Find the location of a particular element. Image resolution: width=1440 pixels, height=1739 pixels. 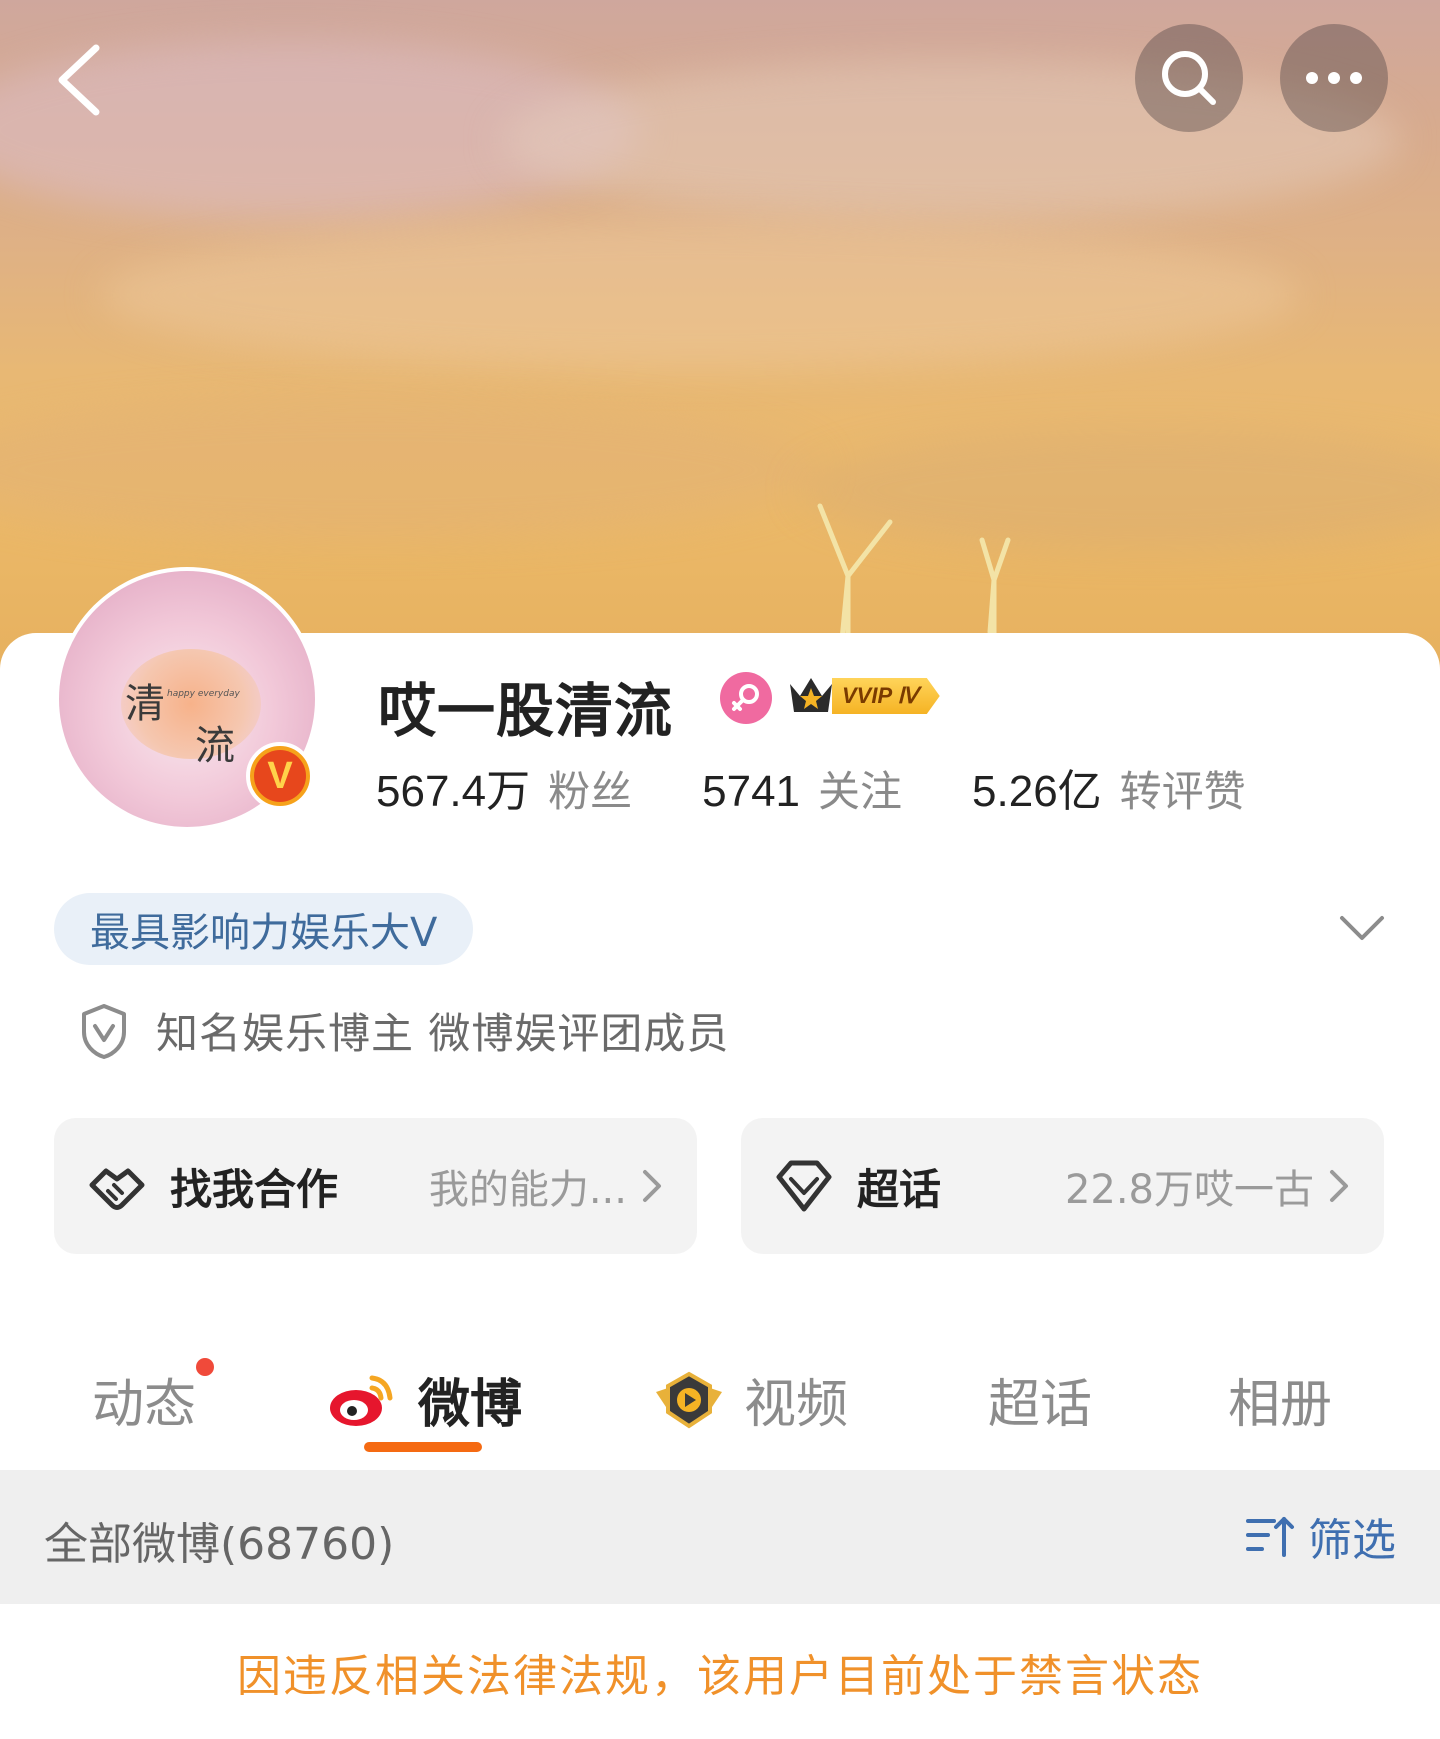

unread-dot is located at coordinates (205, 1367).